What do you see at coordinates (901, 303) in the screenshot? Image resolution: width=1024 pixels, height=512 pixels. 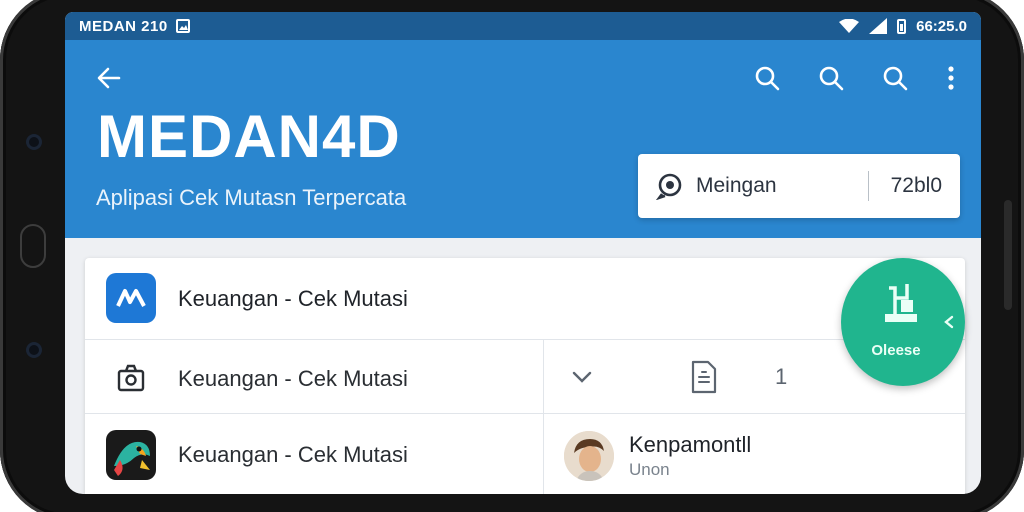 I see `filter-tool-icon` at bounding box center [901, 303].